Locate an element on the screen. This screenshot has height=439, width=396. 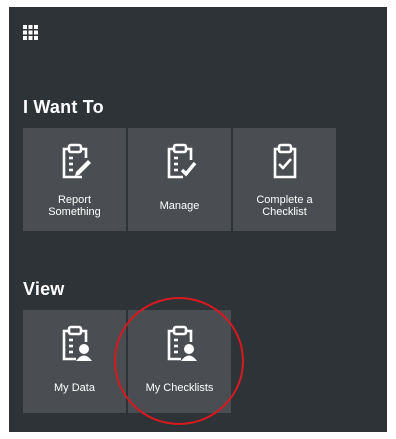
tile-manage: Manage is located at coordinates (179, 179).